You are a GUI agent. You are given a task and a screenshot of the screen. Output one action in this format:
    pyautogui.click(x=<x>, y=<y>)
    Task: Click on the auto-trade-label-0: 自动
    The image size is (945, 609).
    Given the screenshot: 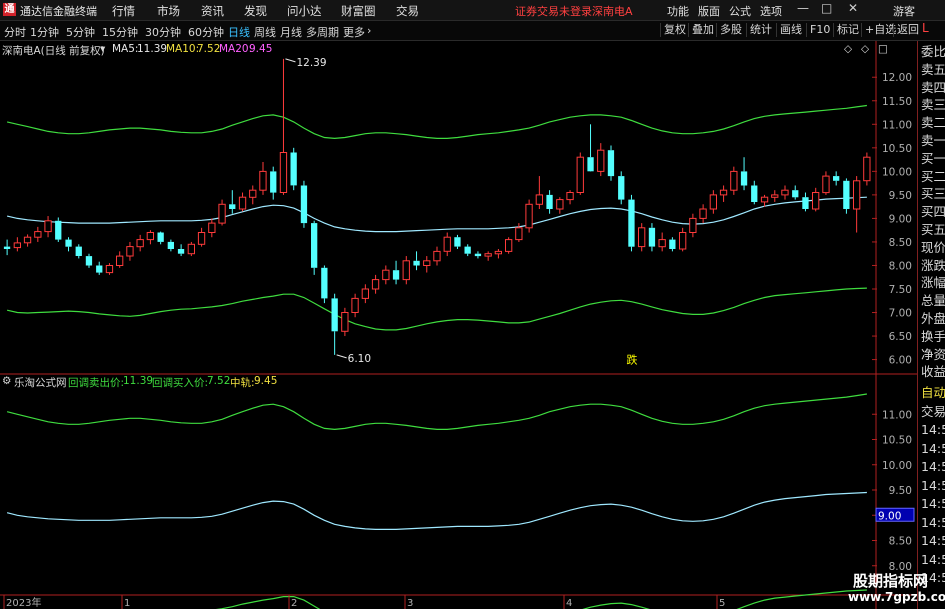 What is the action you would take?
    pyautogui.click(x=933, y=393)
    